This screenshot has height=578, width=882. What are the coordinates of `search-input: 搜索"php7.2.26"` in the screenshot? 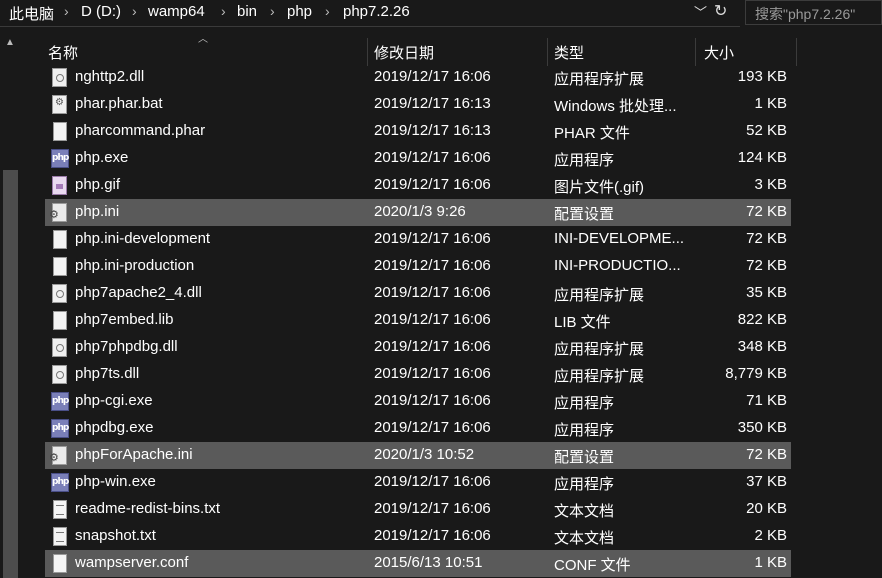 It's located at (813, 12).